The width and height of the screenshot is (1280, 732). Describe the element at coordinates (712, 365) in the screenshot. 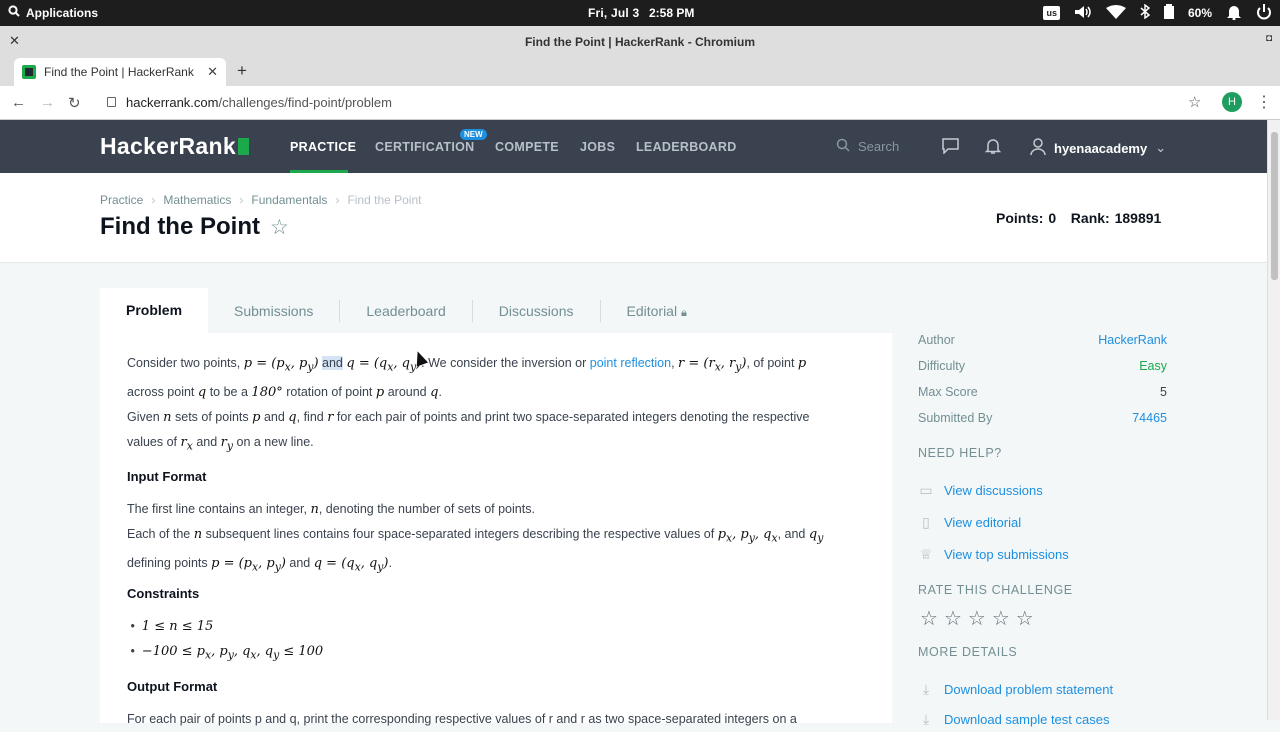

I see `math-r: r = (rx, ry)` at that location.